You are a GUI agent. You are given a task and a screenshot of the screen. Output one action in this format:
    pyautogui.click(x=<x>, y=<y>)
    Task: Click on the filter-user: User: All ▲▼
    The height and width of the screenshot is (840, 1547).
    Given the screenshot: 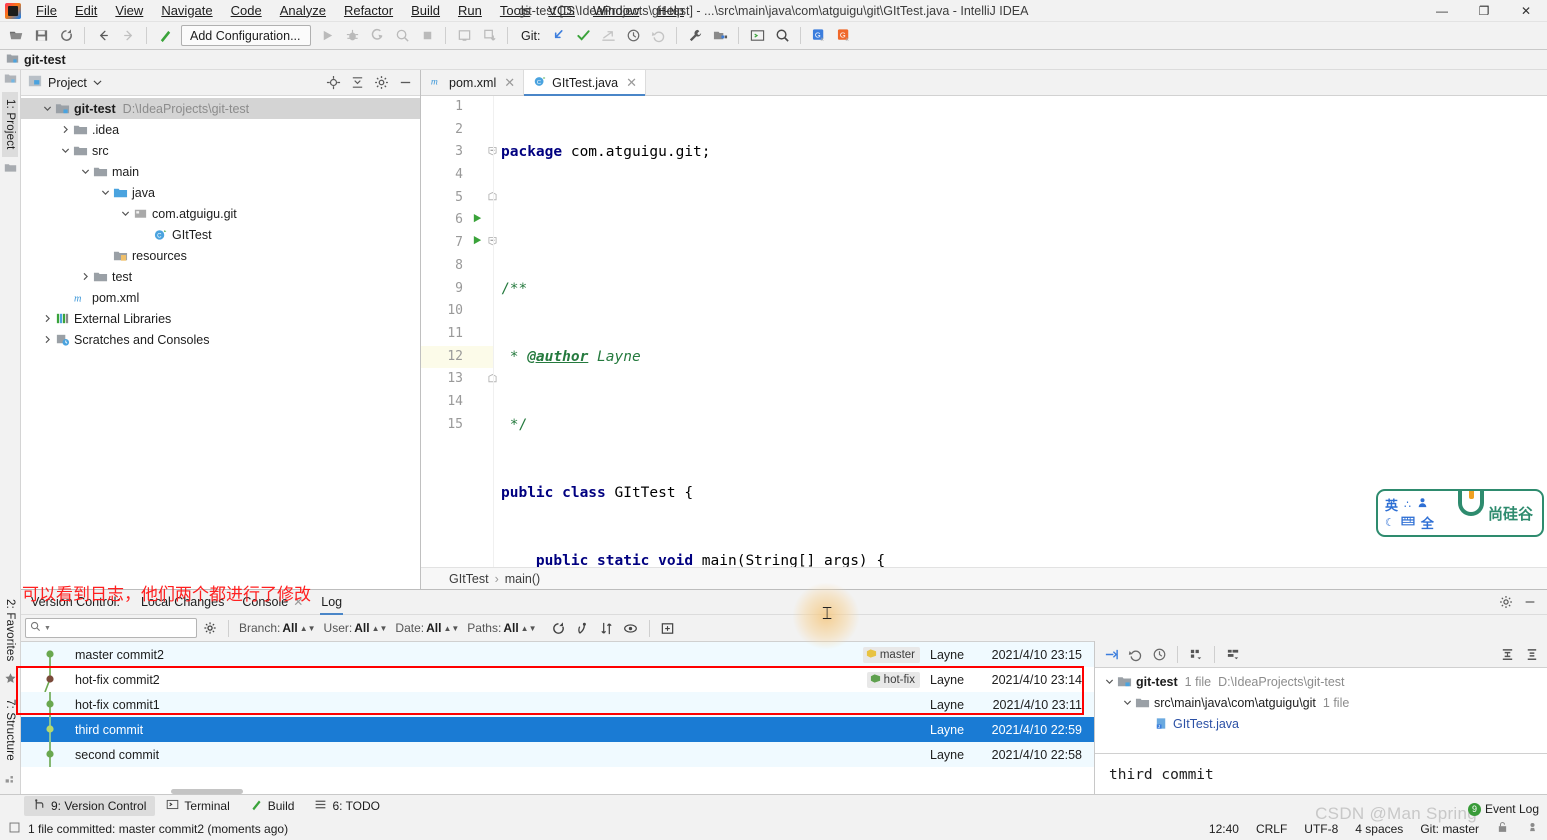 What is the action you would take?
    pyautogui.click(x=356, y=628)
    